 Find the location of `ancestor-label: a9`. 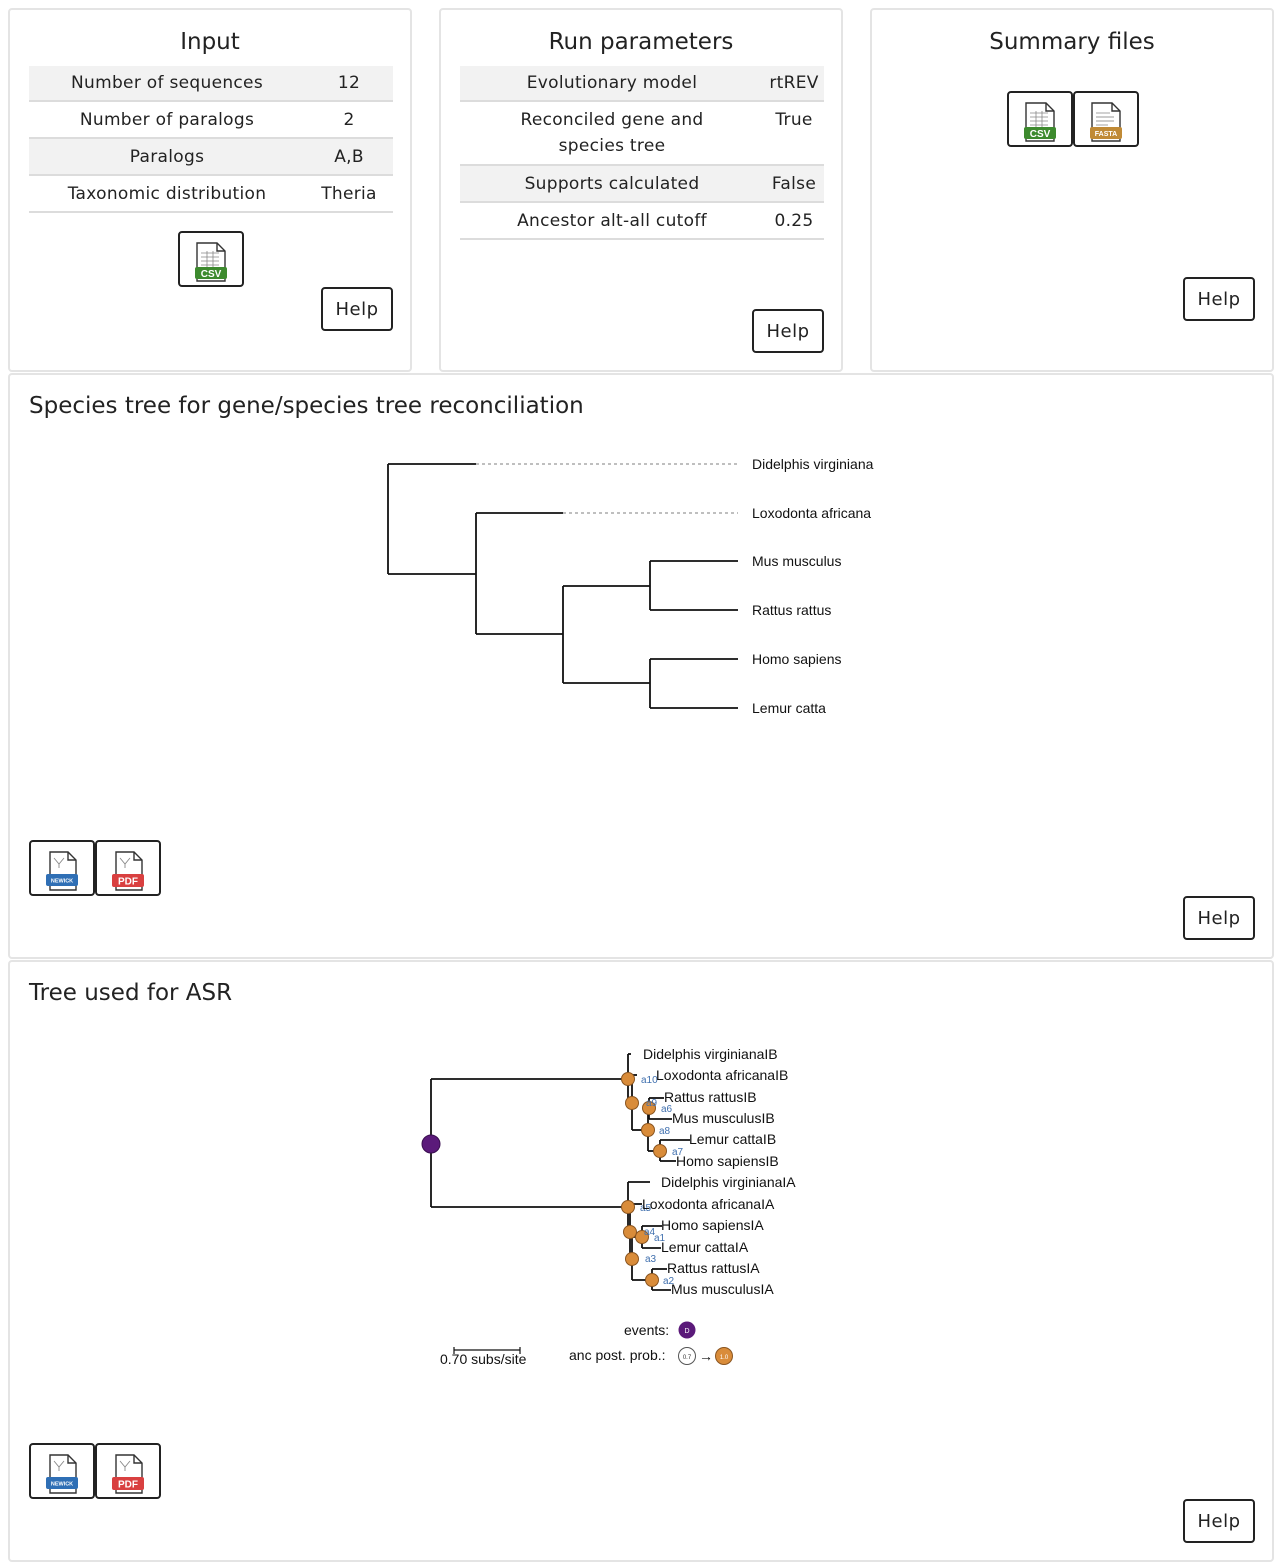

ancestor-label: a9 is located at coordinates (652, 1103).